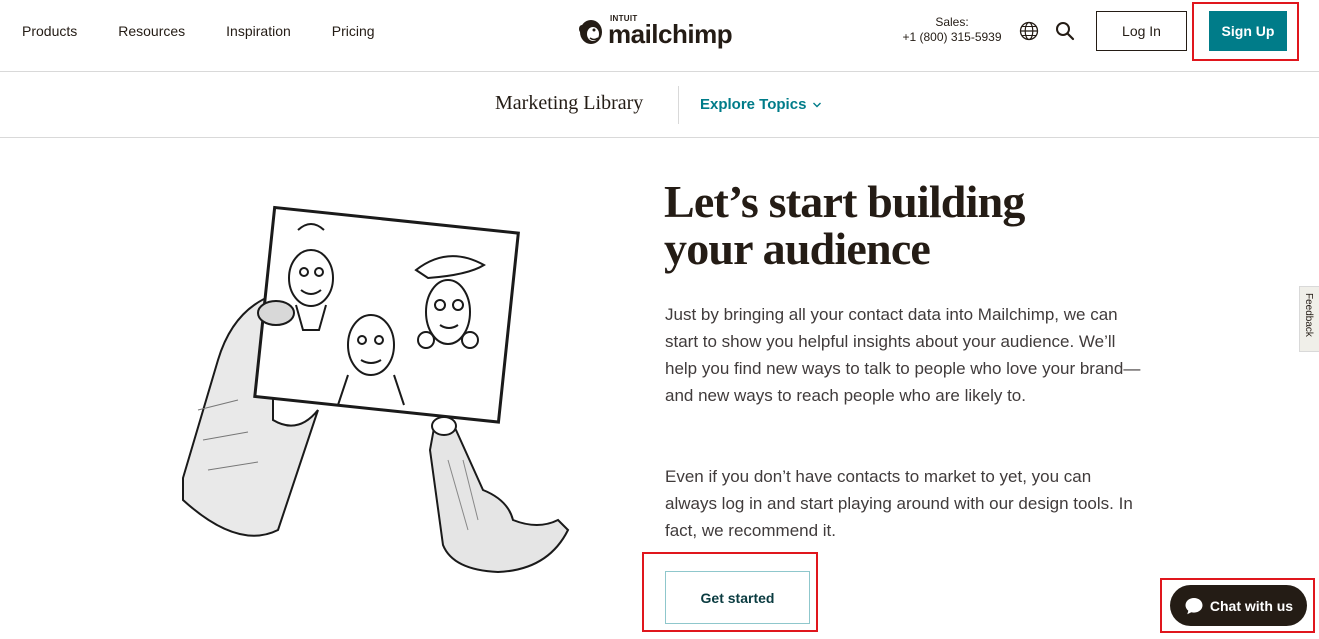 The height and width of the screenshot is (639, 1319). Describe the element at coordinates (1251, 605) in the screenshot. I see `chat-label: Chat with us` at that location.